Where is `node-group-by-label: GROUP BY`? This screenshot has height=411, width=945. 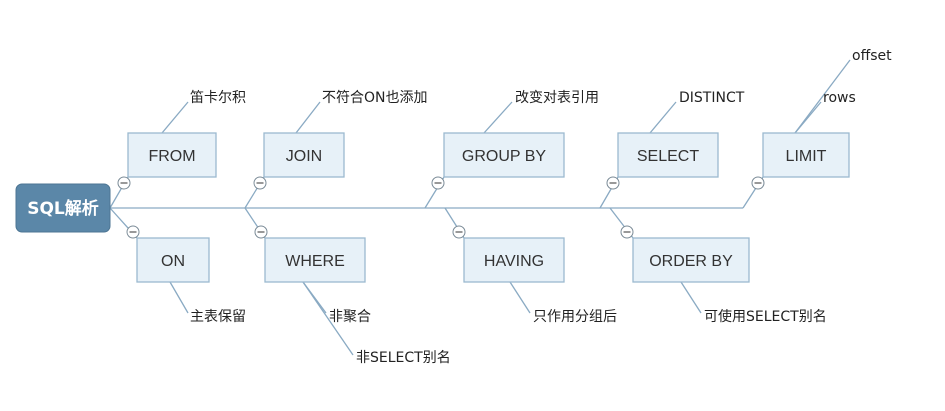
node-group-by-label: GROUP BY is located at coordinates (504, 156).